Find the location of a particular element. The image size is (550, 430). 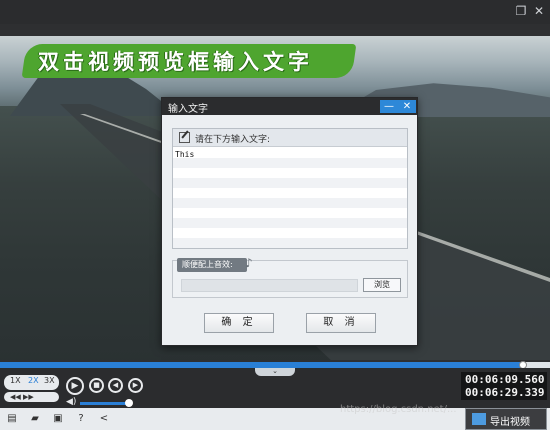

speed-selector: 1X 2X 3X is located at coordinates (31, 382).